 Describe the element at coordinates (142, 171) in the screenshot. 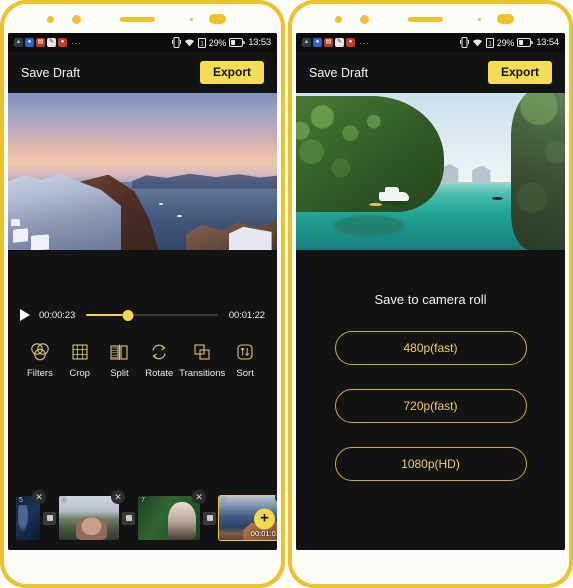

I see `video-preview-santorini` at that location.